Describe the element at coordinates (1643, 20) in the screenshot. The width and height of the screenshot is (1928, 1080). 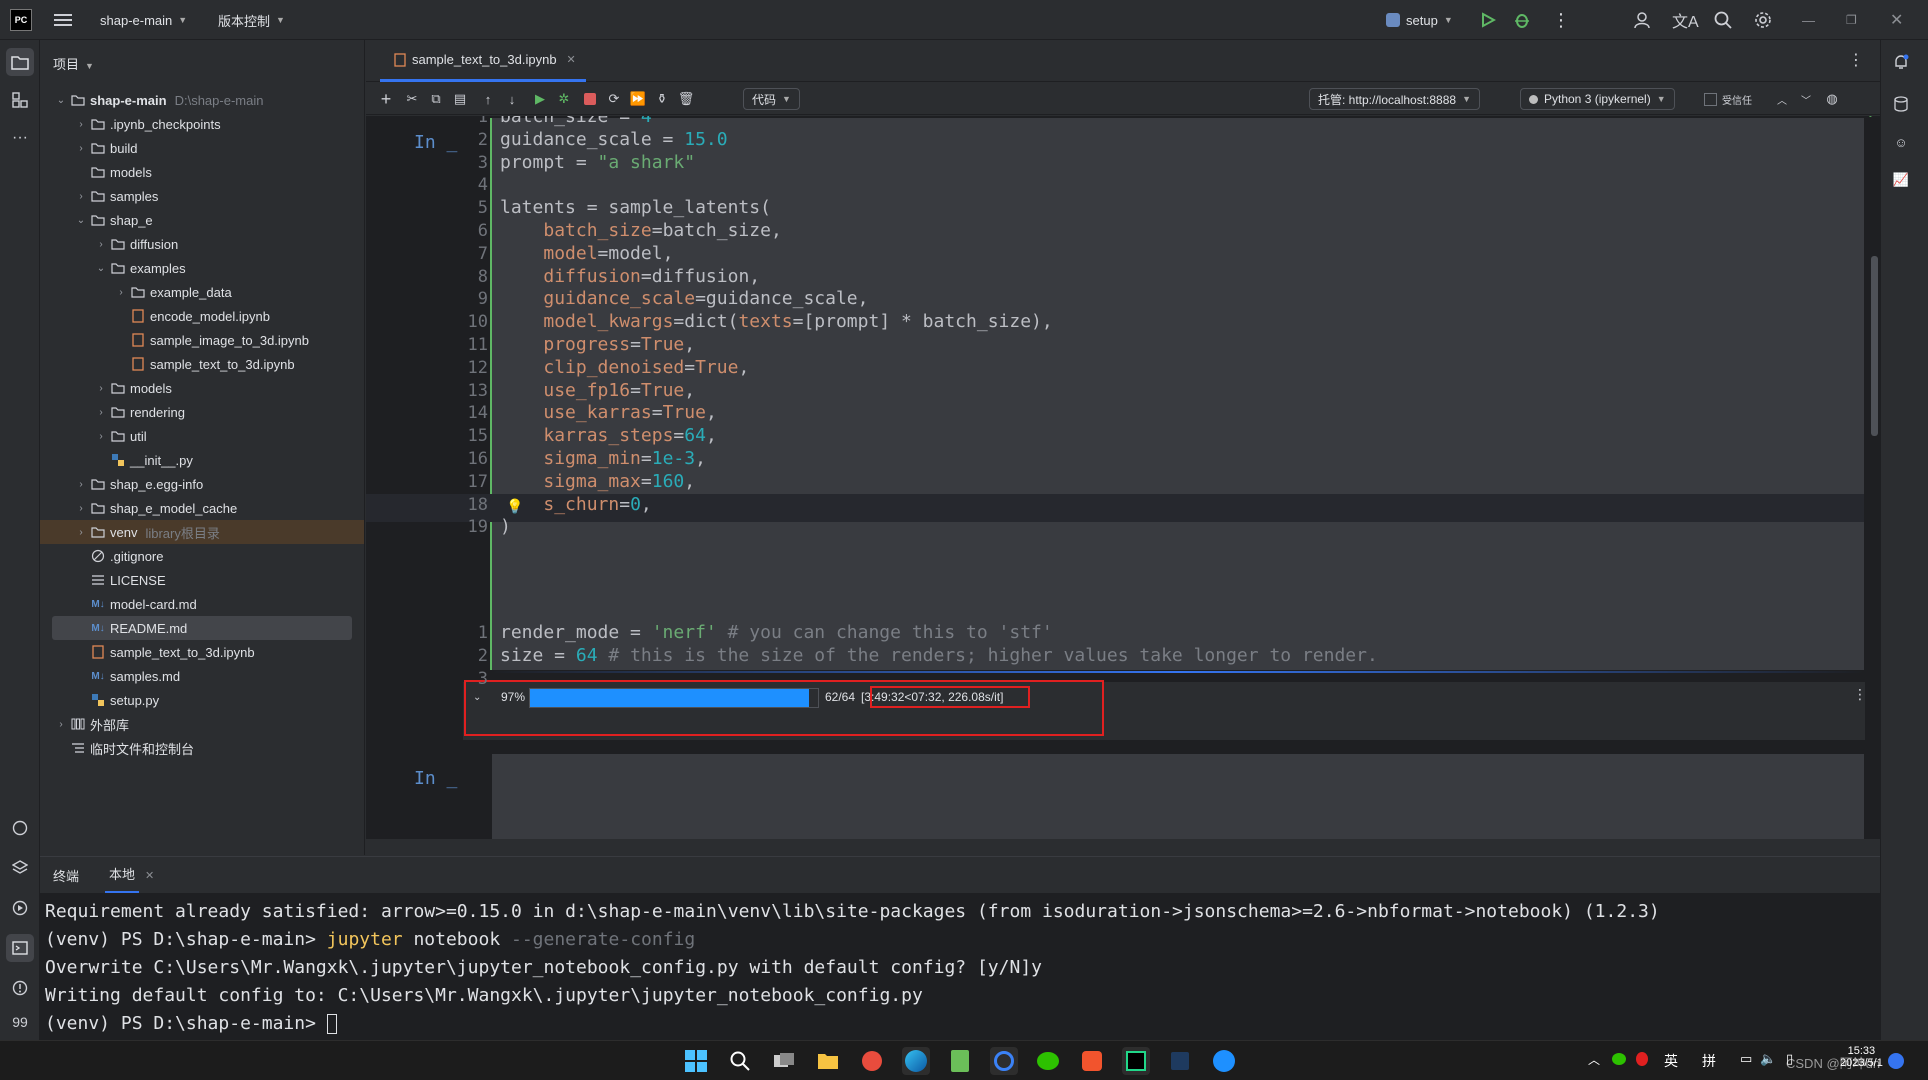
I see `add-user-button` at that location.